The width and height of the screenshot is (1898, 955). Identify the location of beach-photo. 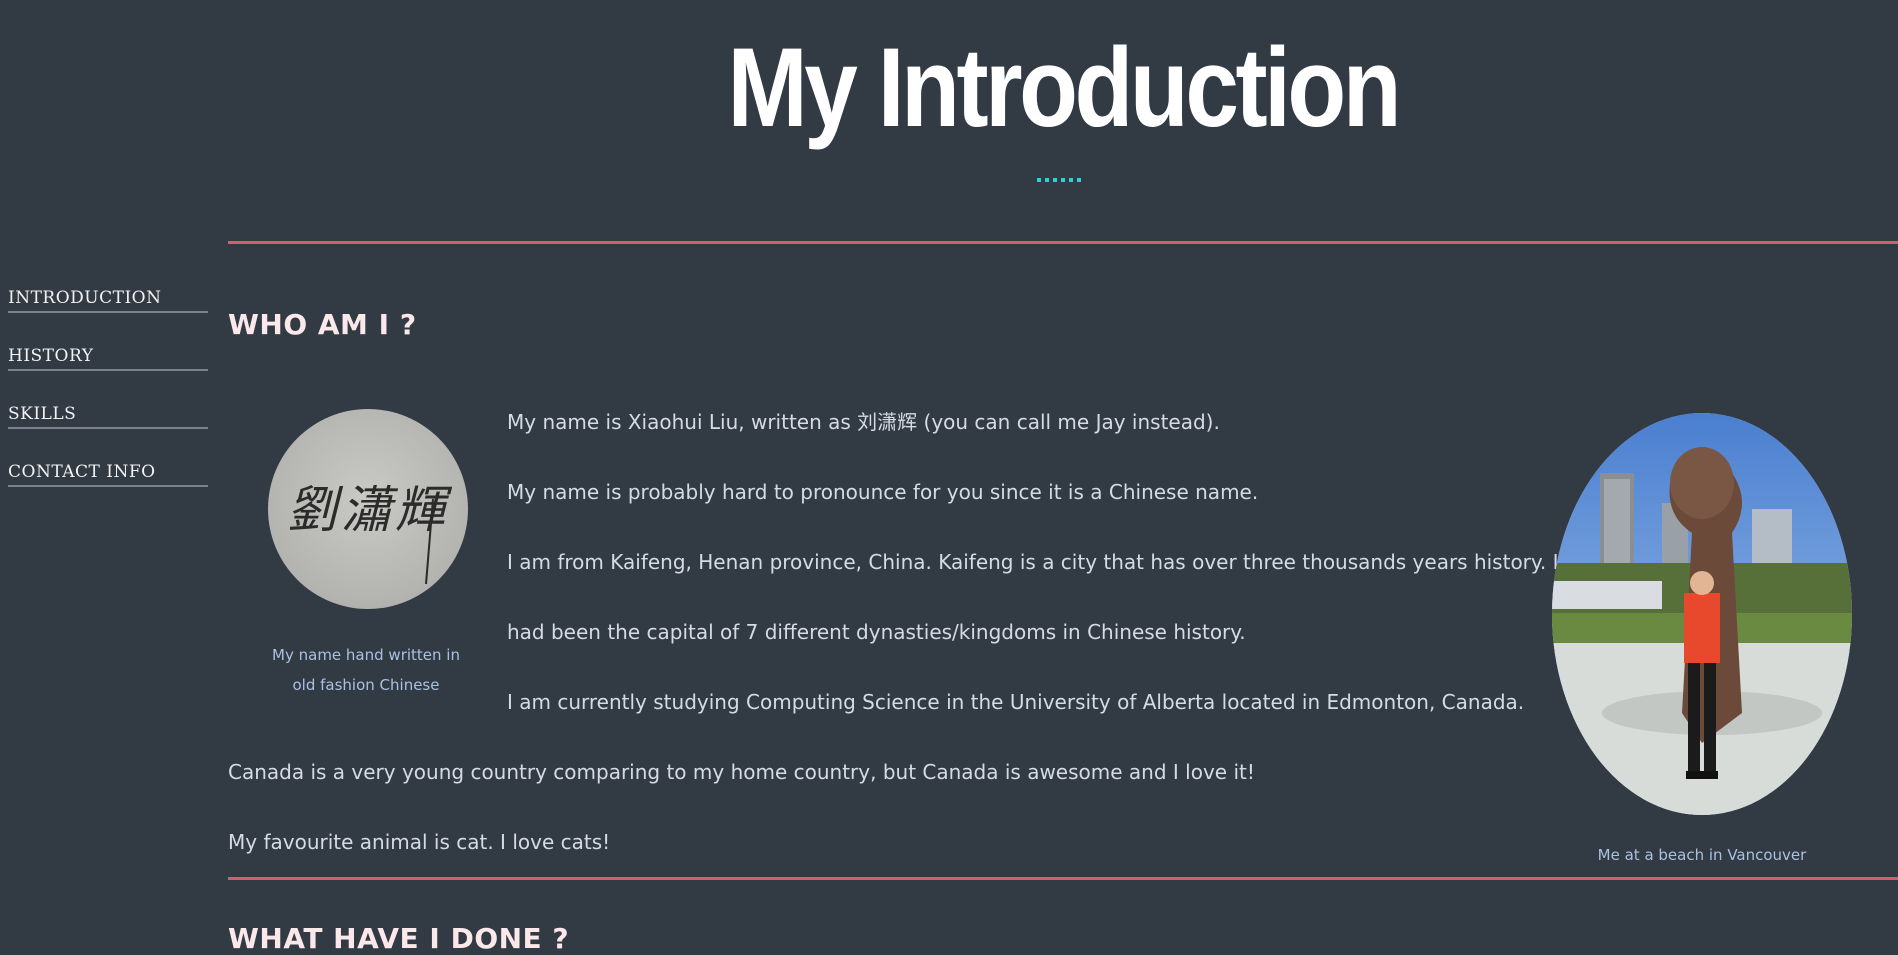
(1702, 614).